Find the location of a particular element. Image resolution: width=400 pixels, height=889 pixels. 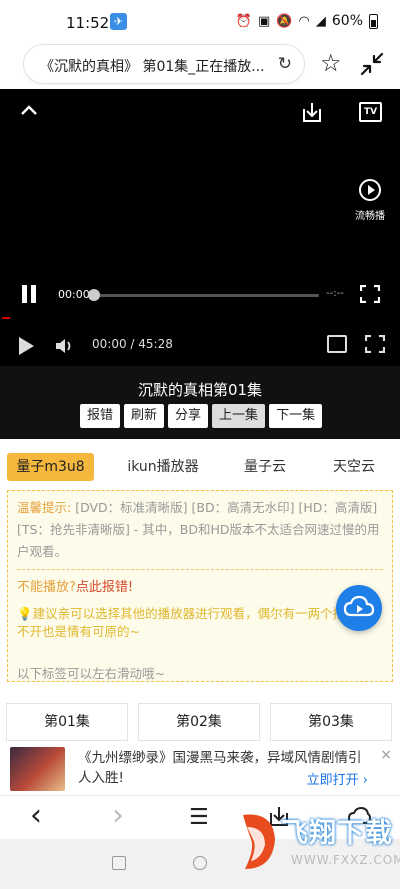

menu-icon: ☰ is located at coordinates (199, 817).